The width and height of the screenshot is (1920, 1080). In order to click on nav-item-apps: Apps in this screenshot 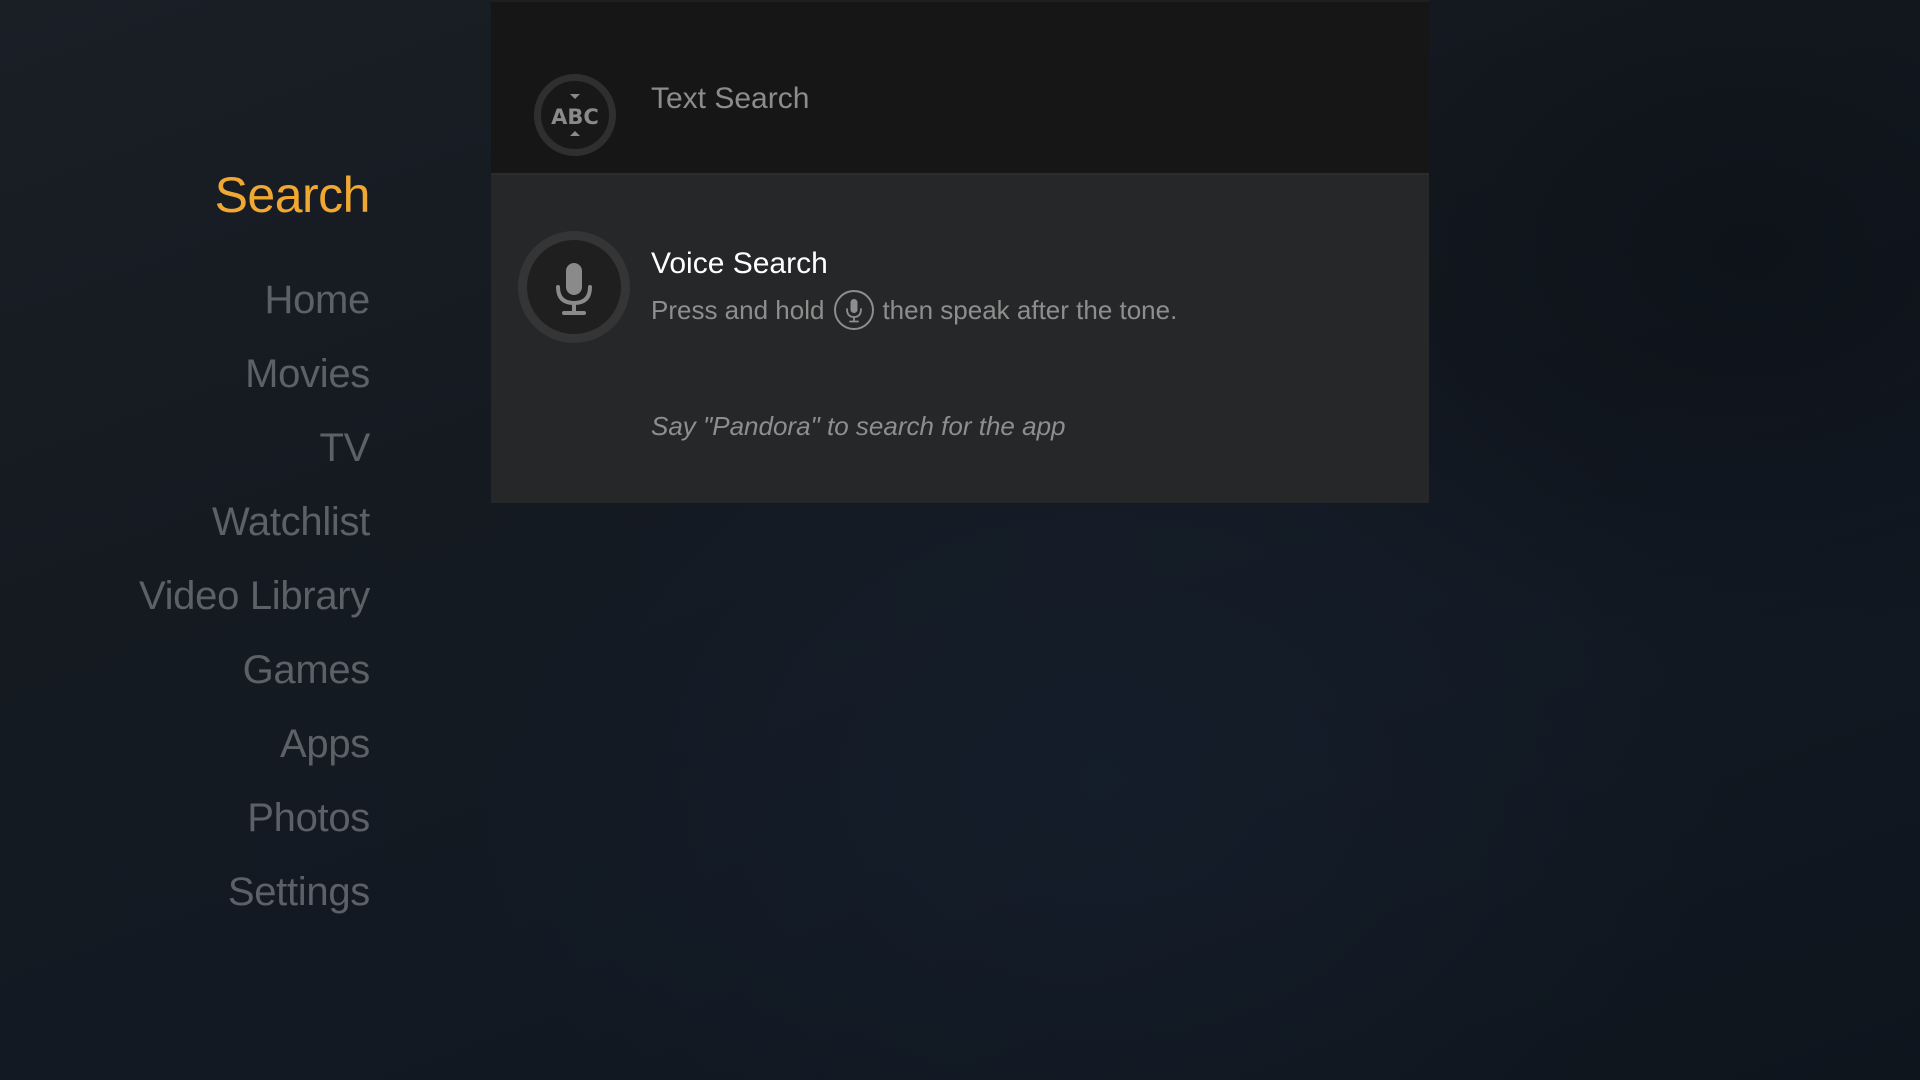, I will do `click(325, 744)`.